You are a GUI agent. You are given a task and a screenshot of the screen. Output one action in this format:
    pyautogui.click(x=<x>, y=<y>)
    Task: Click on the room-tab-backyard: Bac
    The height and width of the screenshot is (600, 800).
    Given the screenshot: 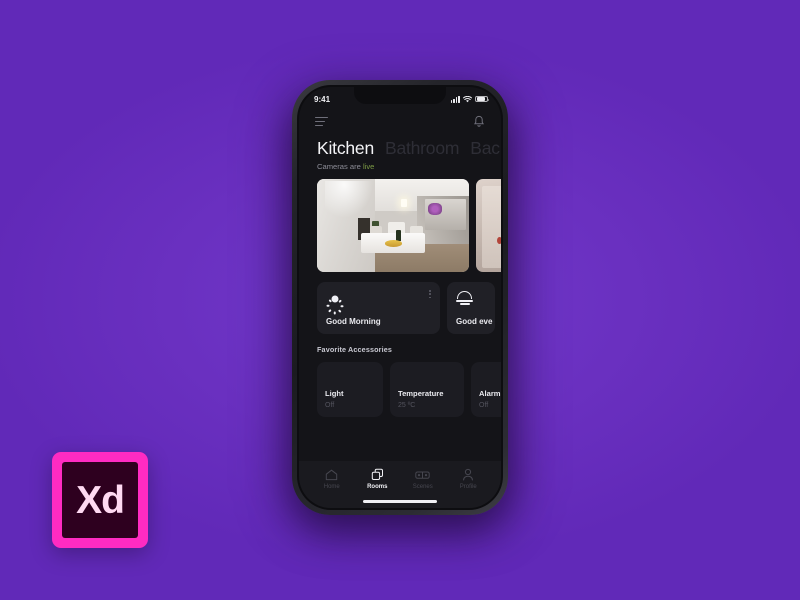 What is the action you would take?
    pyautogui.click(x=485, y=148)
    